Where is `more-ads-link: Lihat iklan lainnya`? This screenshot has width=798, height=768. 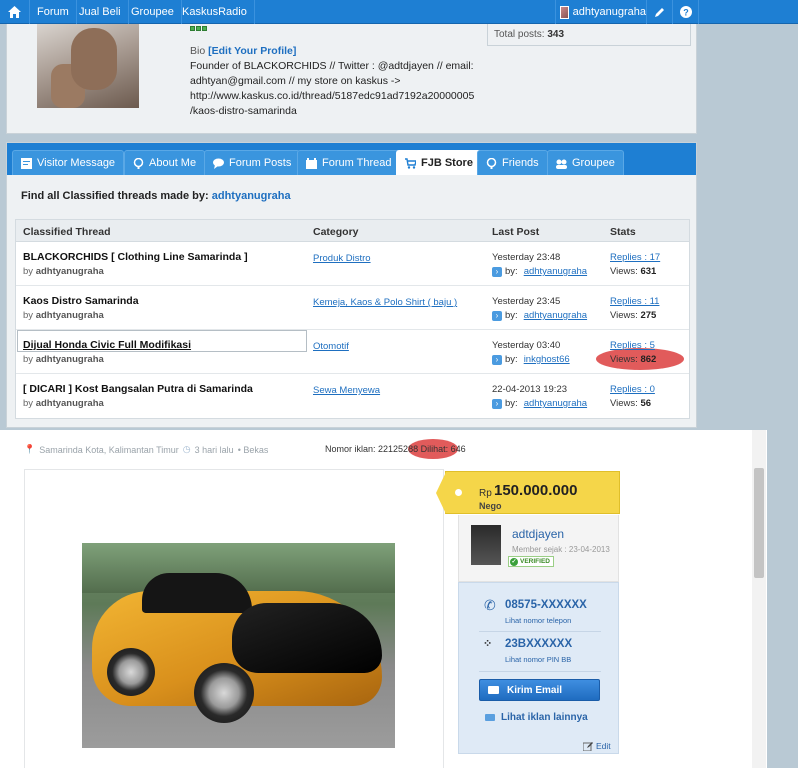 more-ads-link: Lihat iklan lainnya is located at coordinates (536, 717).